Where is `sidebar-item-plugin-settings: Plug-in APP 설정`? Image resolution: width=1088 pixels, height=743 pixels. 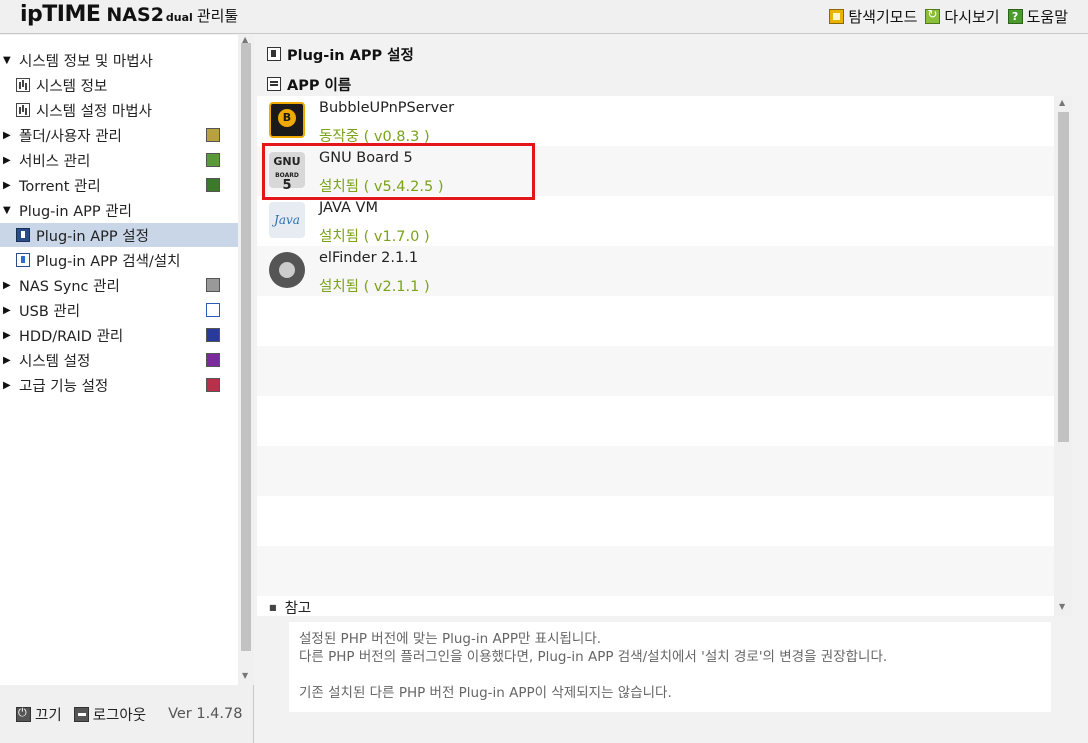 sidebar-item-plugin-settings: Plug-in APP 설정 is located at coordinates (119, 235).